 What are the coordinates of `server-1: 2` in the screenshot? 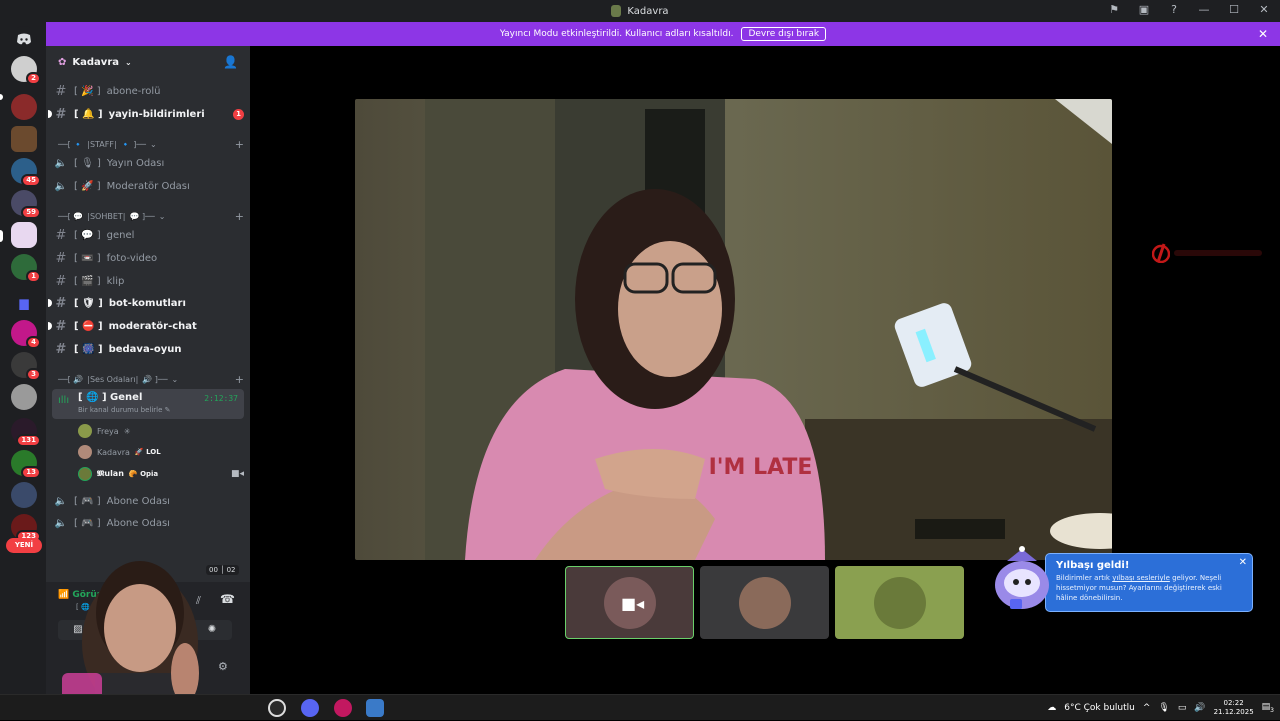 It's located at (26, 70).